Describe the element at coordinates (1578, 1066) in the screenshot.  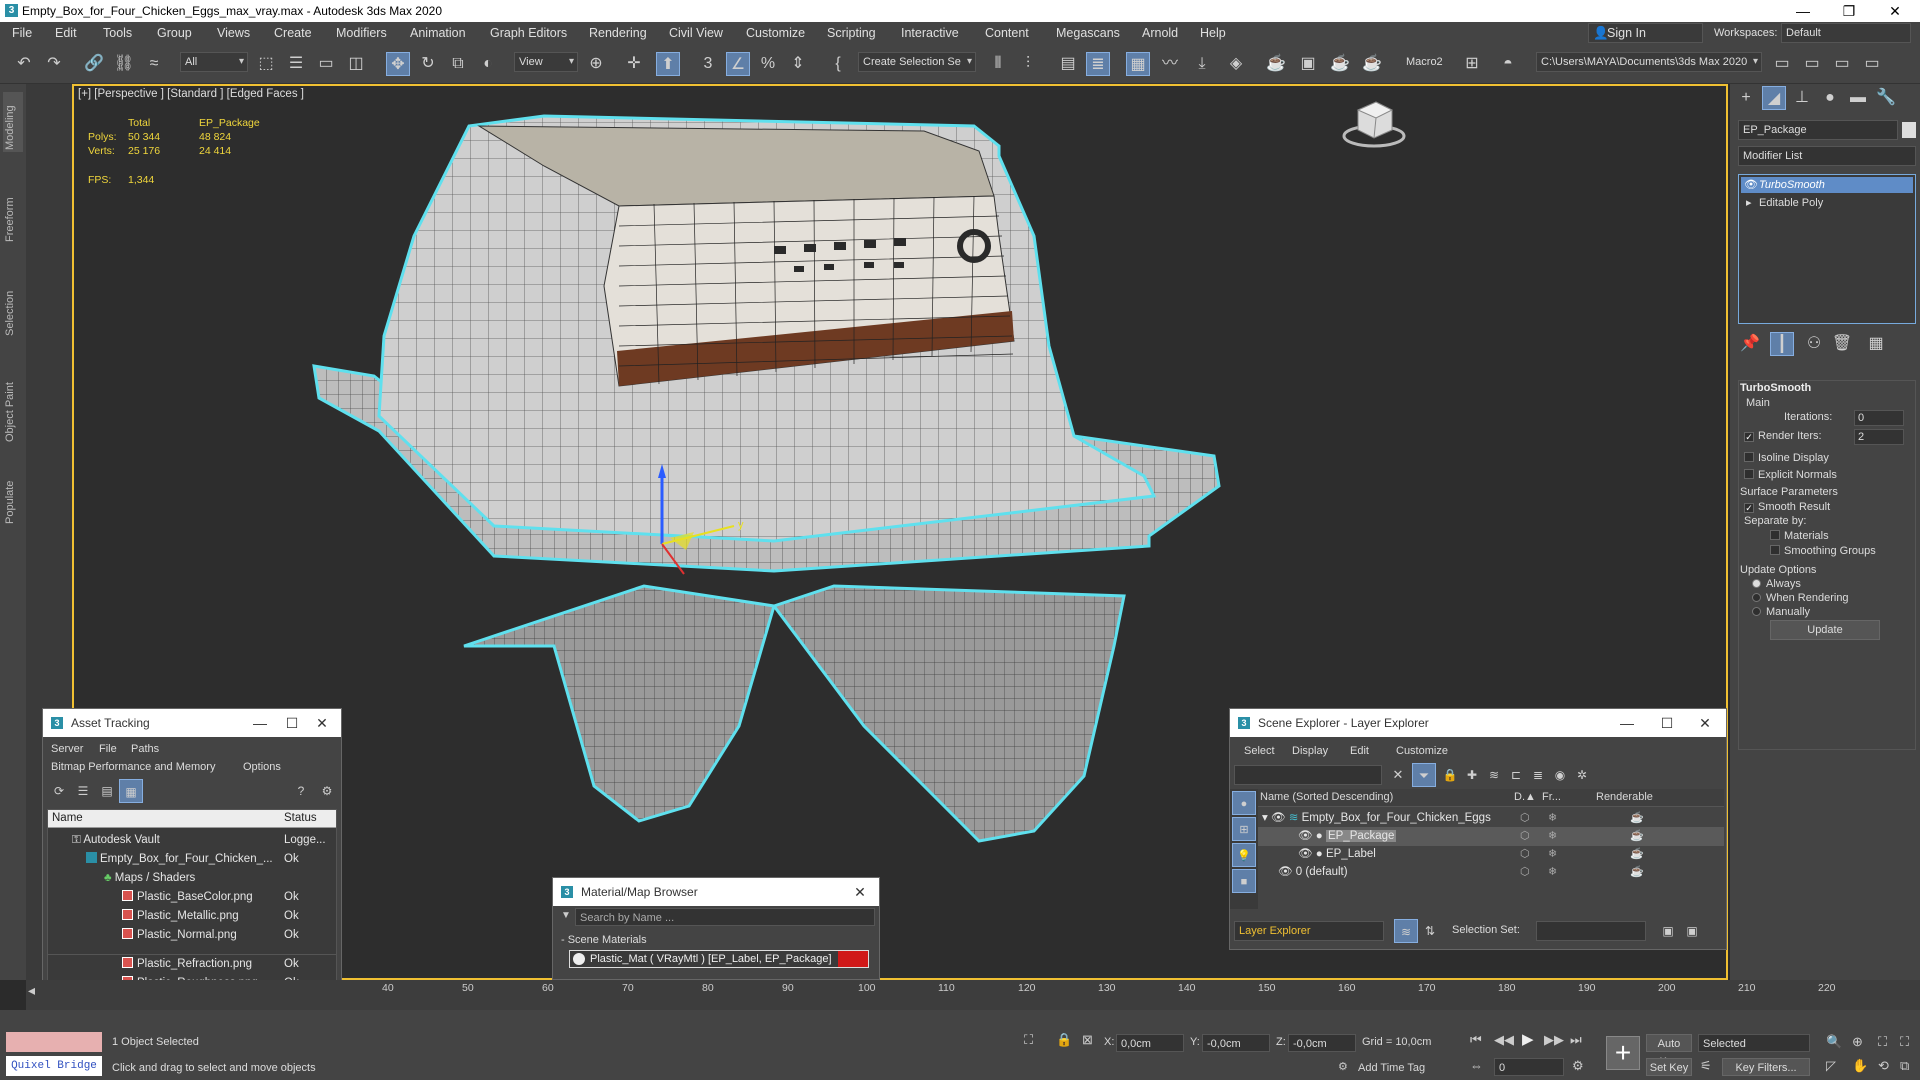
I see `time-config-icon: ⚙` at that location.